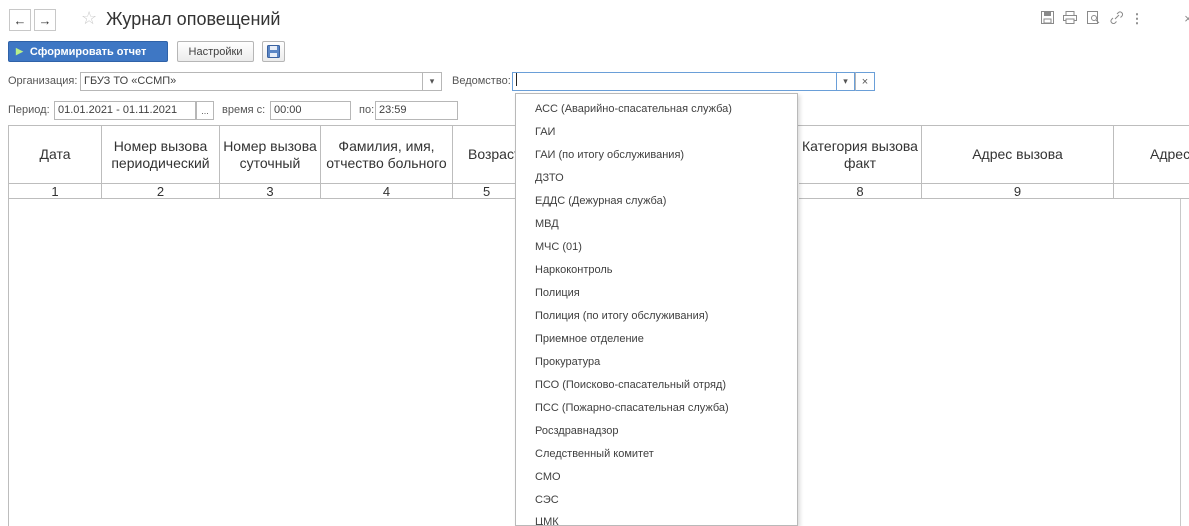 The height and width of the screenshot is (526, 1189). Describe the element at coordinates (270, 154) in the screenshot. I see `header-call-number-daily: Номер вызова суточный` at that location.